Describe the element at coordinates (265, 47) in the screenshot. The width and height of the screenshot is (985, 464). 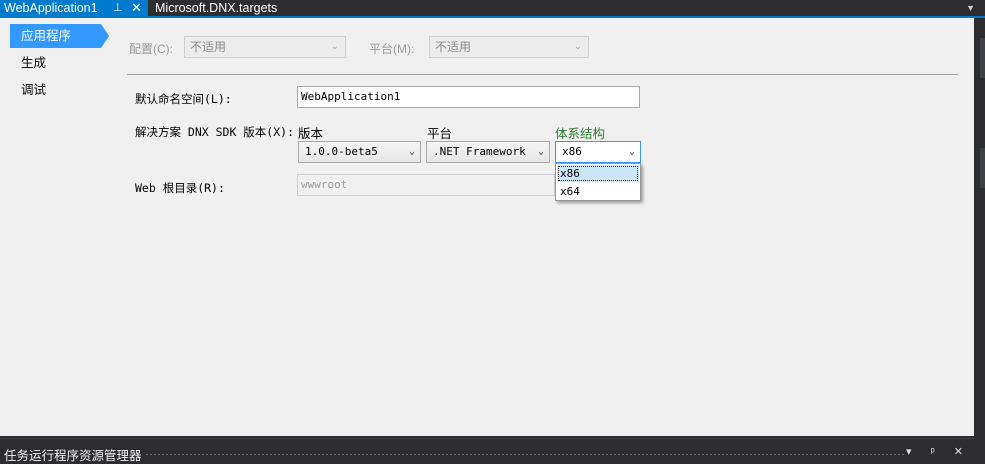
I see `configuration-dropdown: 不适用 ⌄` at that location.